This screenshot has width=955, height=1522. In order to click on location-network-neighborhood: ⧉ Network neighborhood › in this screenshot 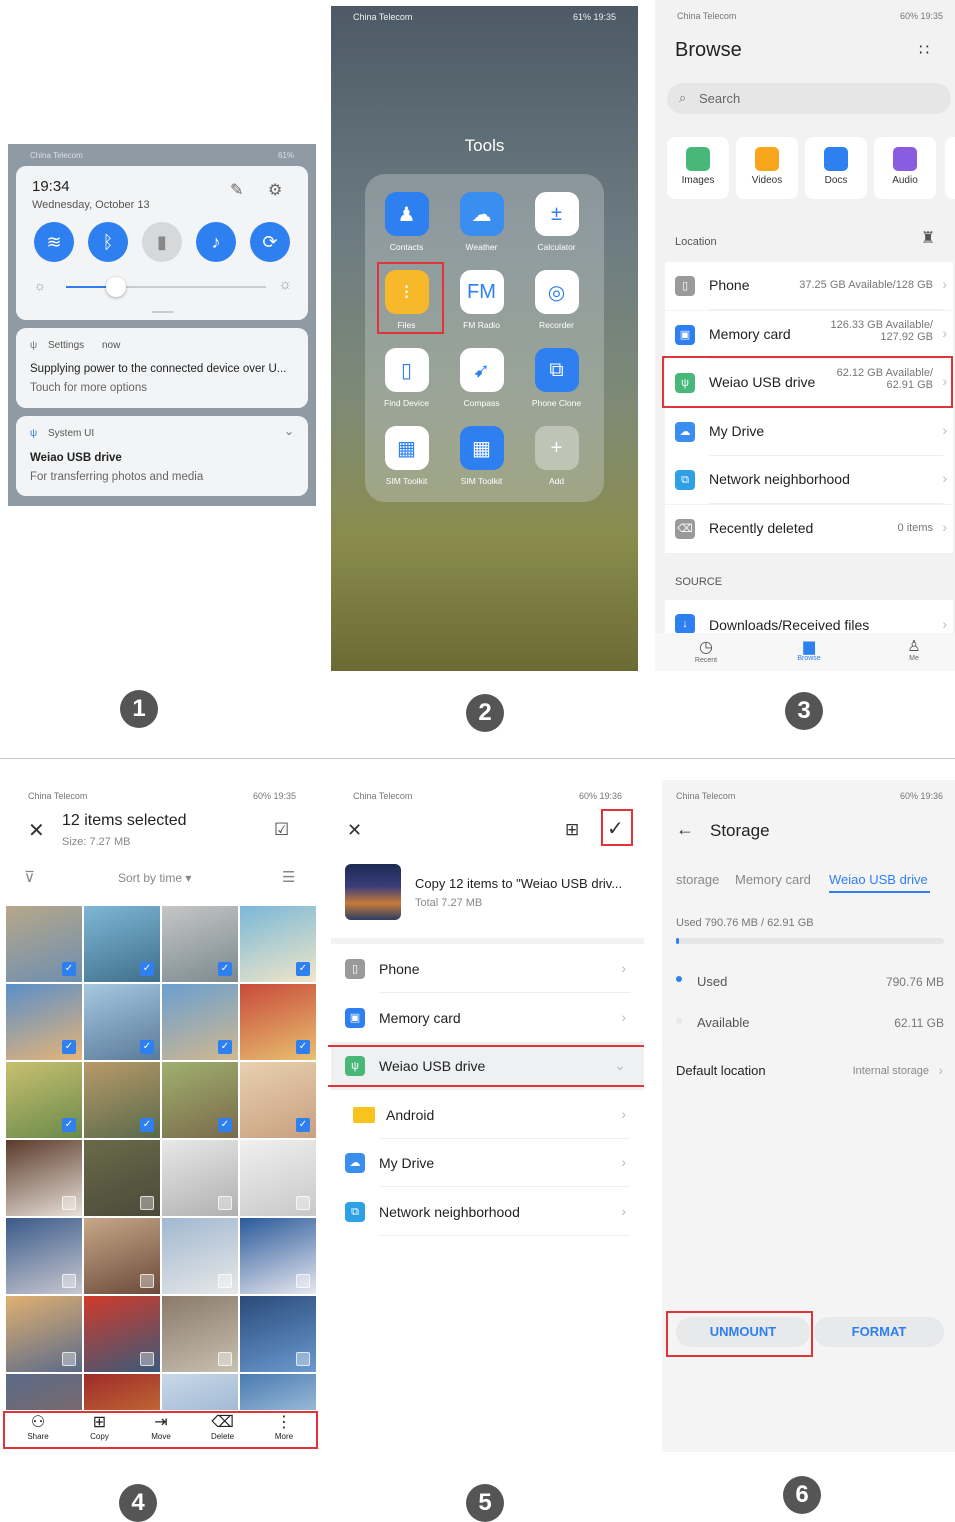, I will do `click(809, 480)`.